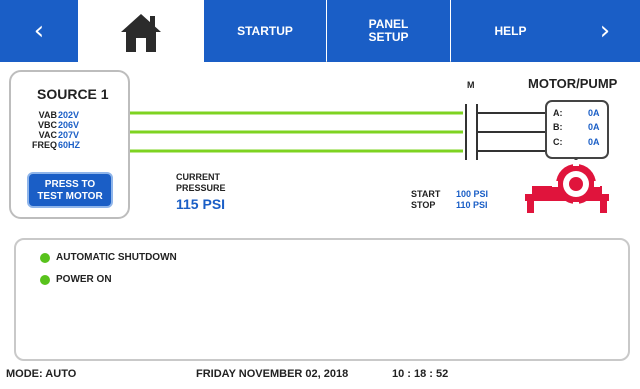 The width and height of the screenshot is (640, 389). I want to click on reading-value: 202V, so click(69, 115).